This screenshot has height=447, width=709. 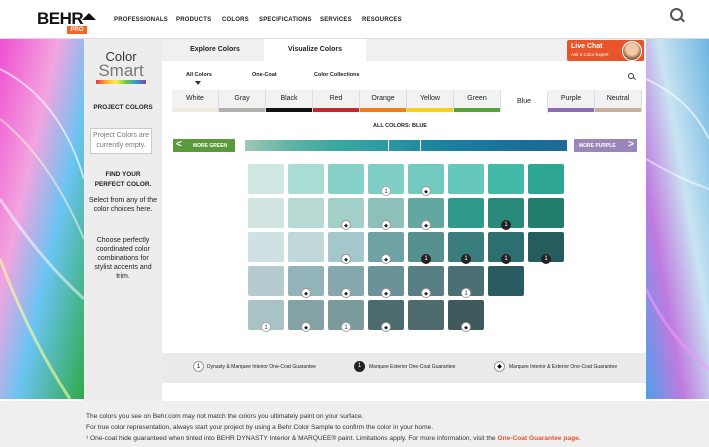 I want to click on one-coat-guarantee-link: One-Coat Guarantee page., so click(x=538, y=438).